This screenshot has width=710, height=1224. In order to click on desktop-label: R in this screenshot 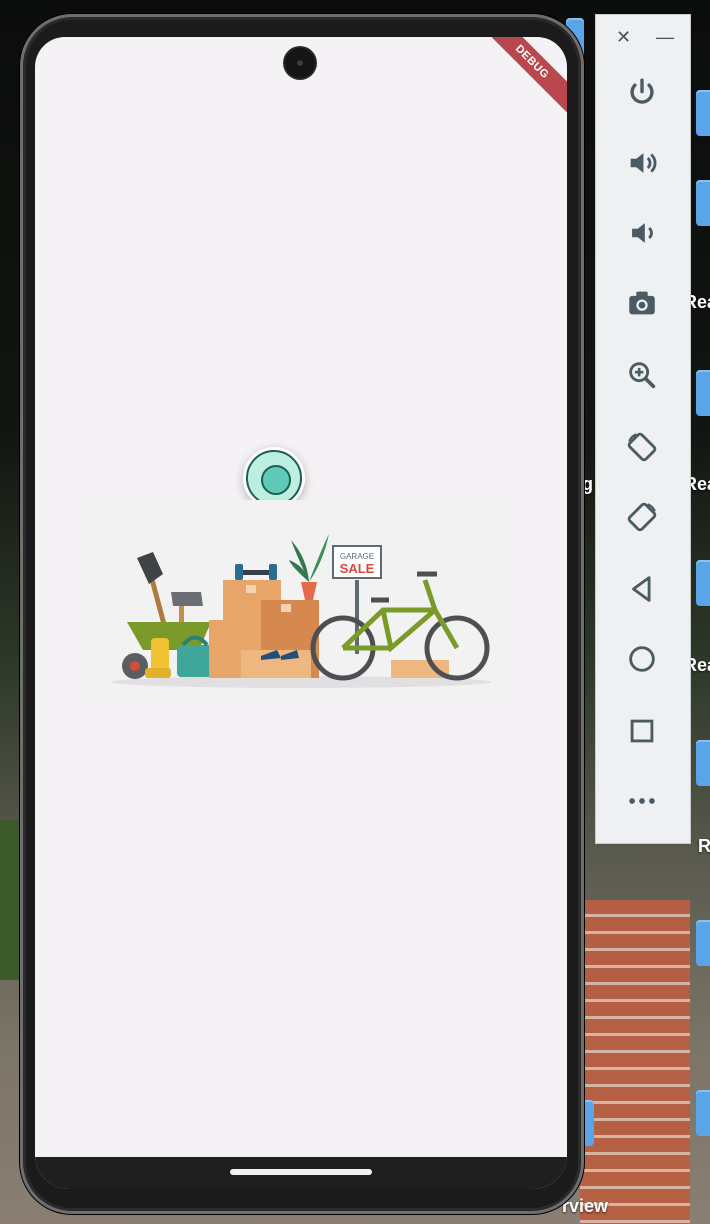, I will do `click(704, 846)`.